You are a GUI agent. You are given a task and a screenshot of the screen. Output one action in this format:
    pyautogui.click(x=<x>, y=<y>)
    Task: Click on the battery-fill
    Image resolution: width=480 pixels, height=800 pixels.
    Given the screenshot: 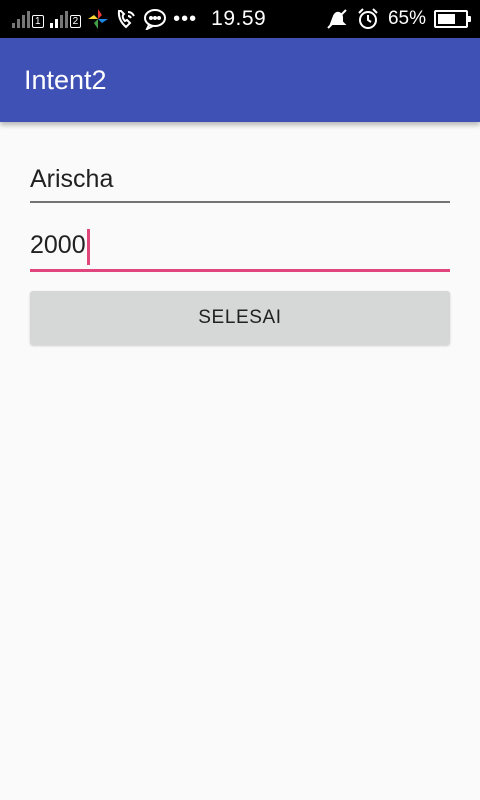 What is the action you would take?
    pyautogui.click(x=446, y=19)
    